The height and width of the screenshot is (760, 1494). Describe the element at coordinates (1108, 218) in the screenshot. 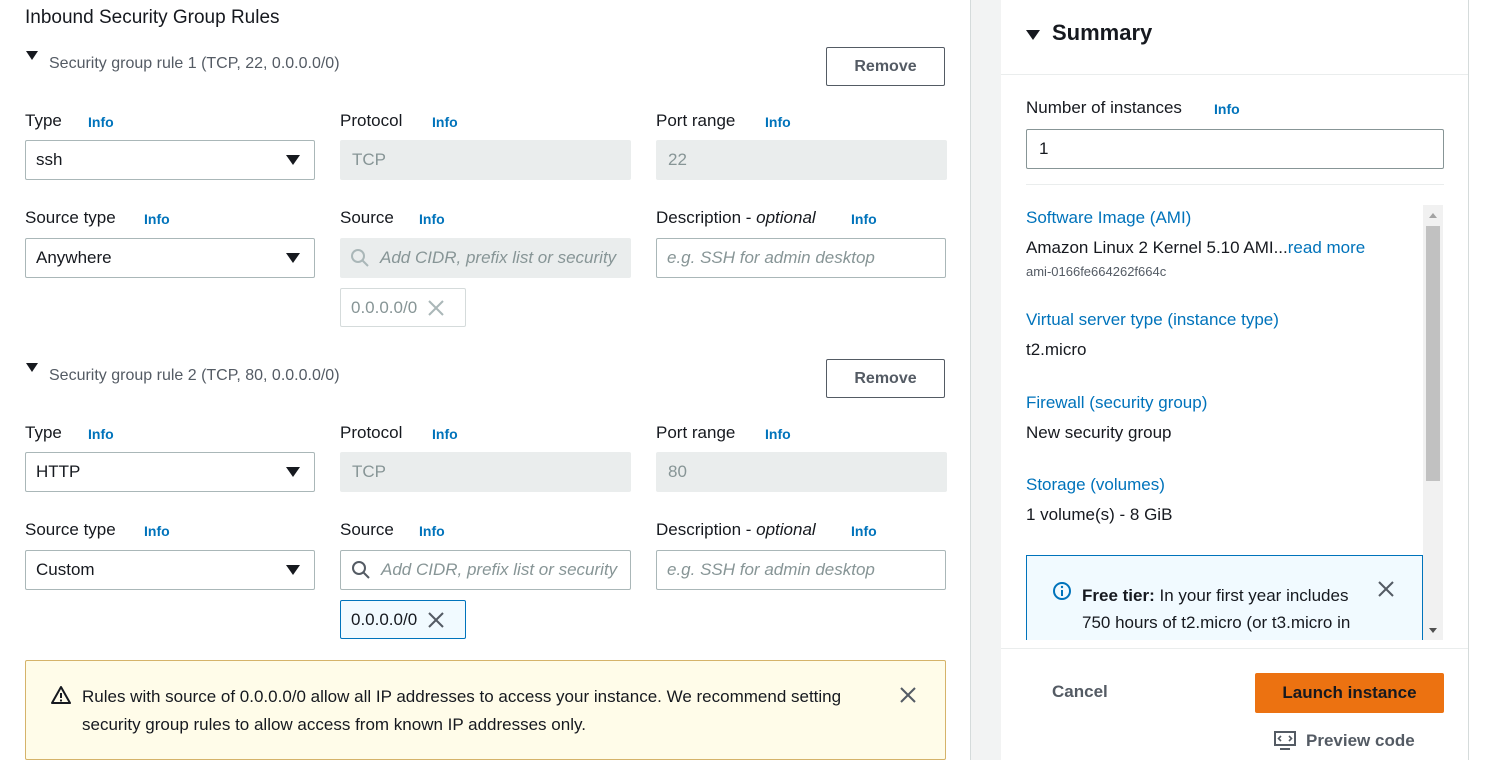

I see `ami-link: Software Image (AMI)` at that location.